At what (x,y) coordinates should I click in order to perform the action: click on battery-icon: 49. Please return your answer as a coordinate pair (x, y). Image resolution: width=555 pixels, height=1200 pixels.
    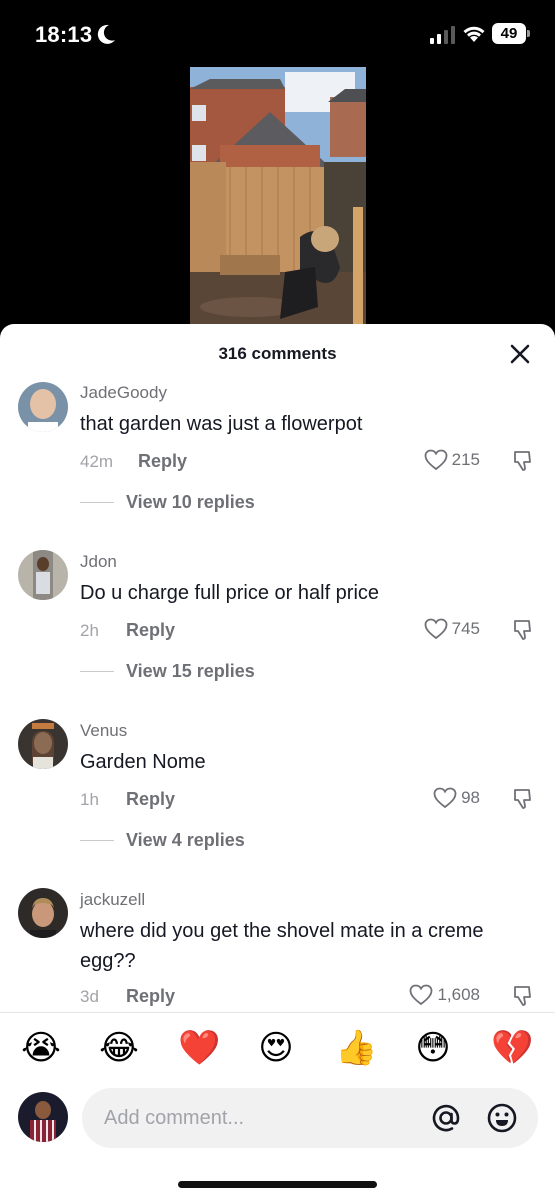
    Looking at the image, I should click on (511, 33).